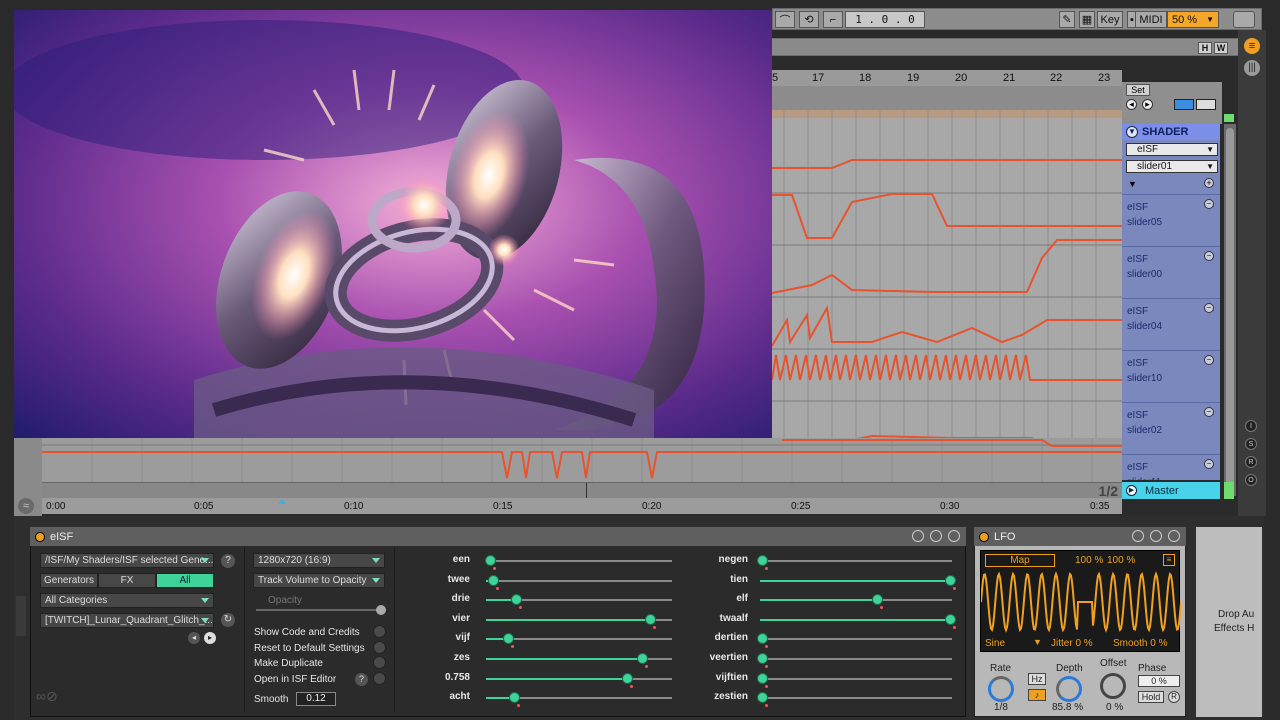  Describe the element at coordinates (1174, 697) in the screenshot. I see `retrigger-button: R` at that location.